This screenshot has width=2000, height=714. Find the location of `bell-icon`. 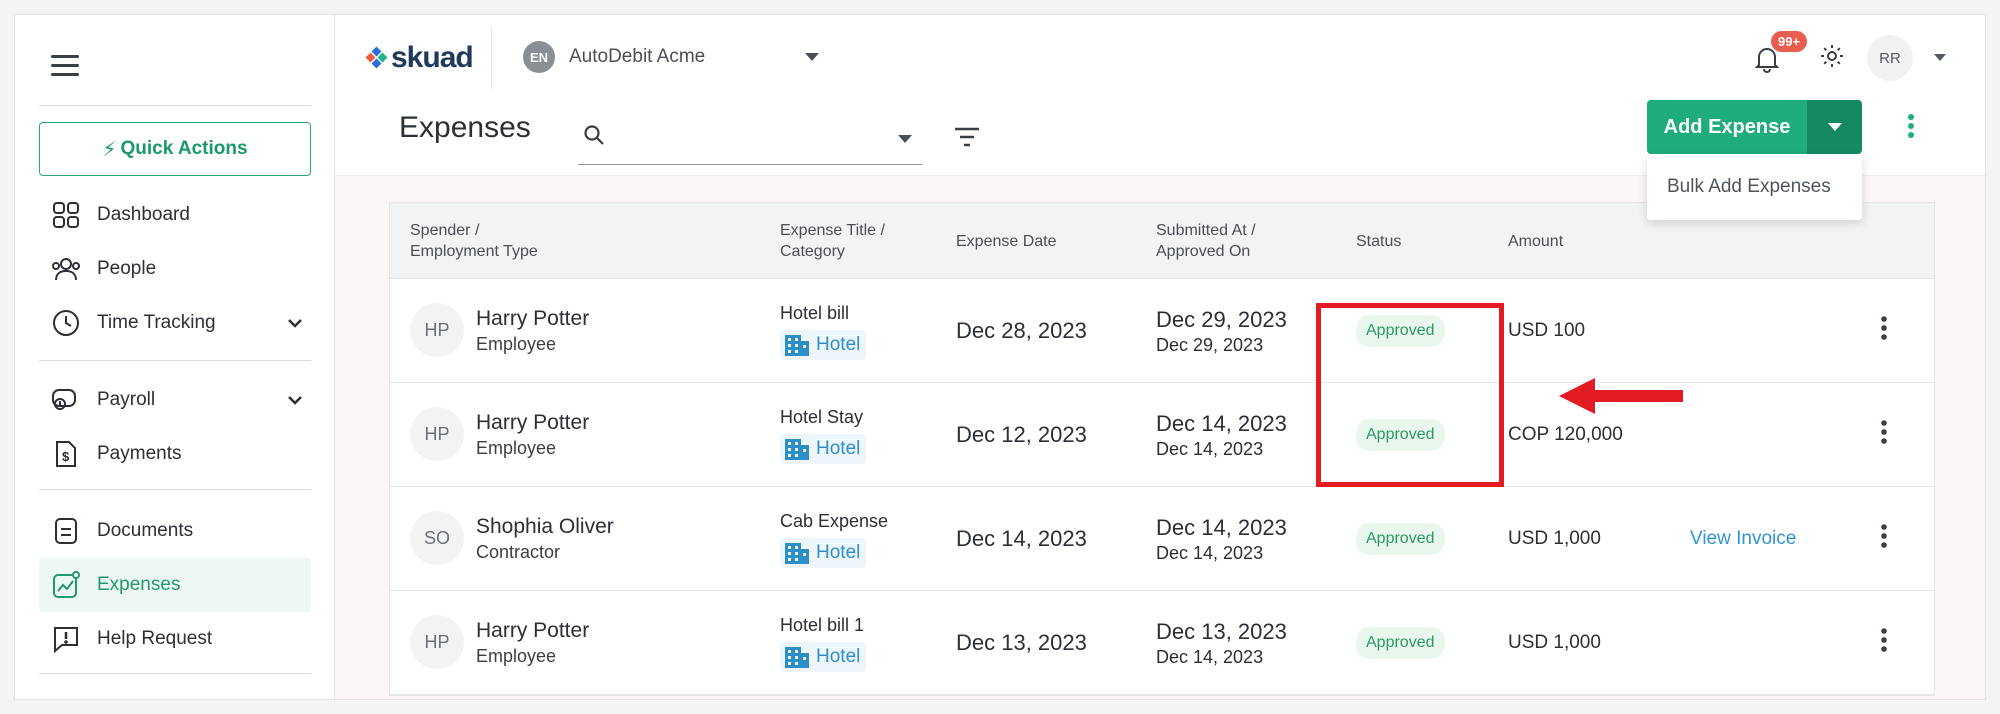

bell-icon is located at coordinates (1767, 62).